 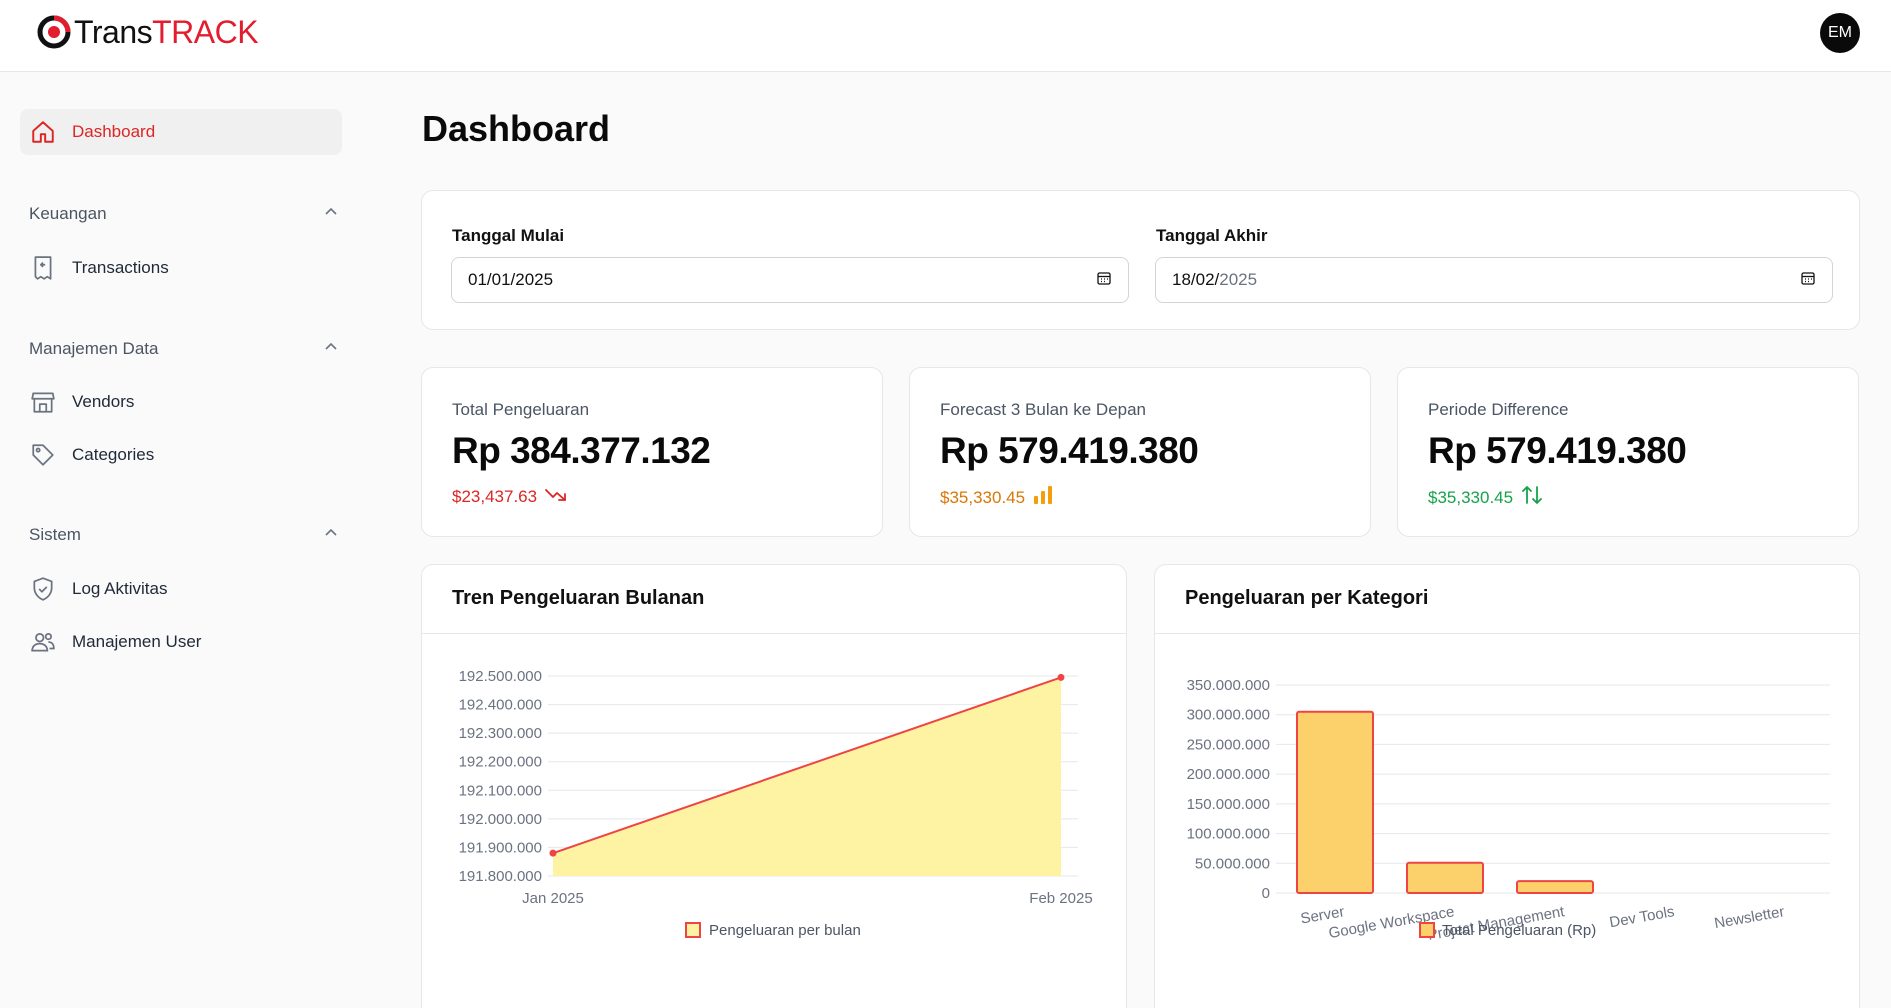 What do you see at coordinates (578, 598) in the screenshot?
I see `chart-title: Tren Pengeluaran Bulanan` at bounding box center [578, 598].